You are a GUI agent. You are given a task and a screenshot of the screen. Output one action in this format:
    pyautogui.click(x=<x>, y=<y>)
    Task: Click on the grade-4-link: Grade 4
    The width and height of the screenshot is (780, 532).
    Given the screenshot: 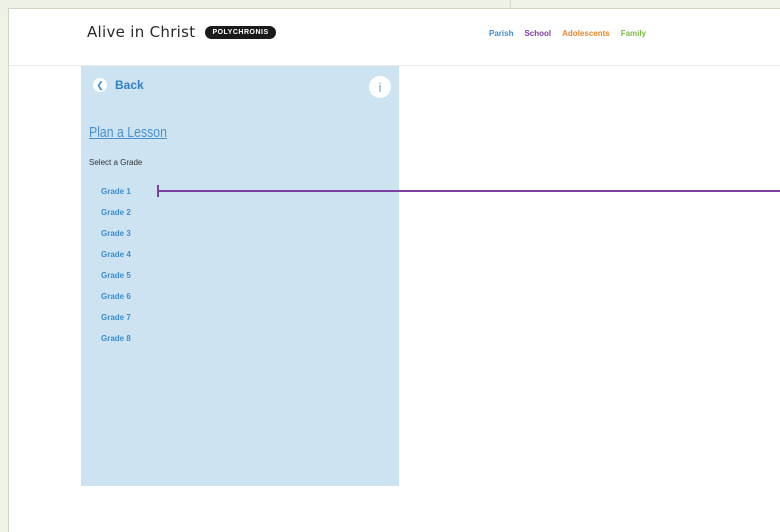 What is the action you would take?
    pyautogui.click(x=116, y=254)
    